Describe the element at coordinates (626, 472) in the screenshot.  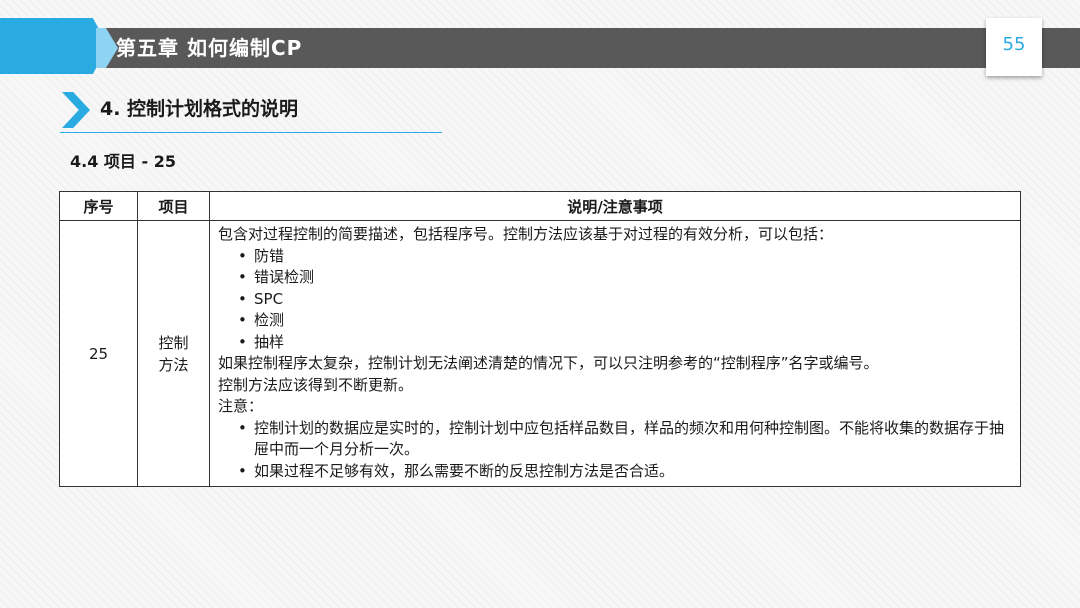
I see `list-item: 如果过程不足够有效，那么需要不断的反思控制方法是否合适。` at that location.